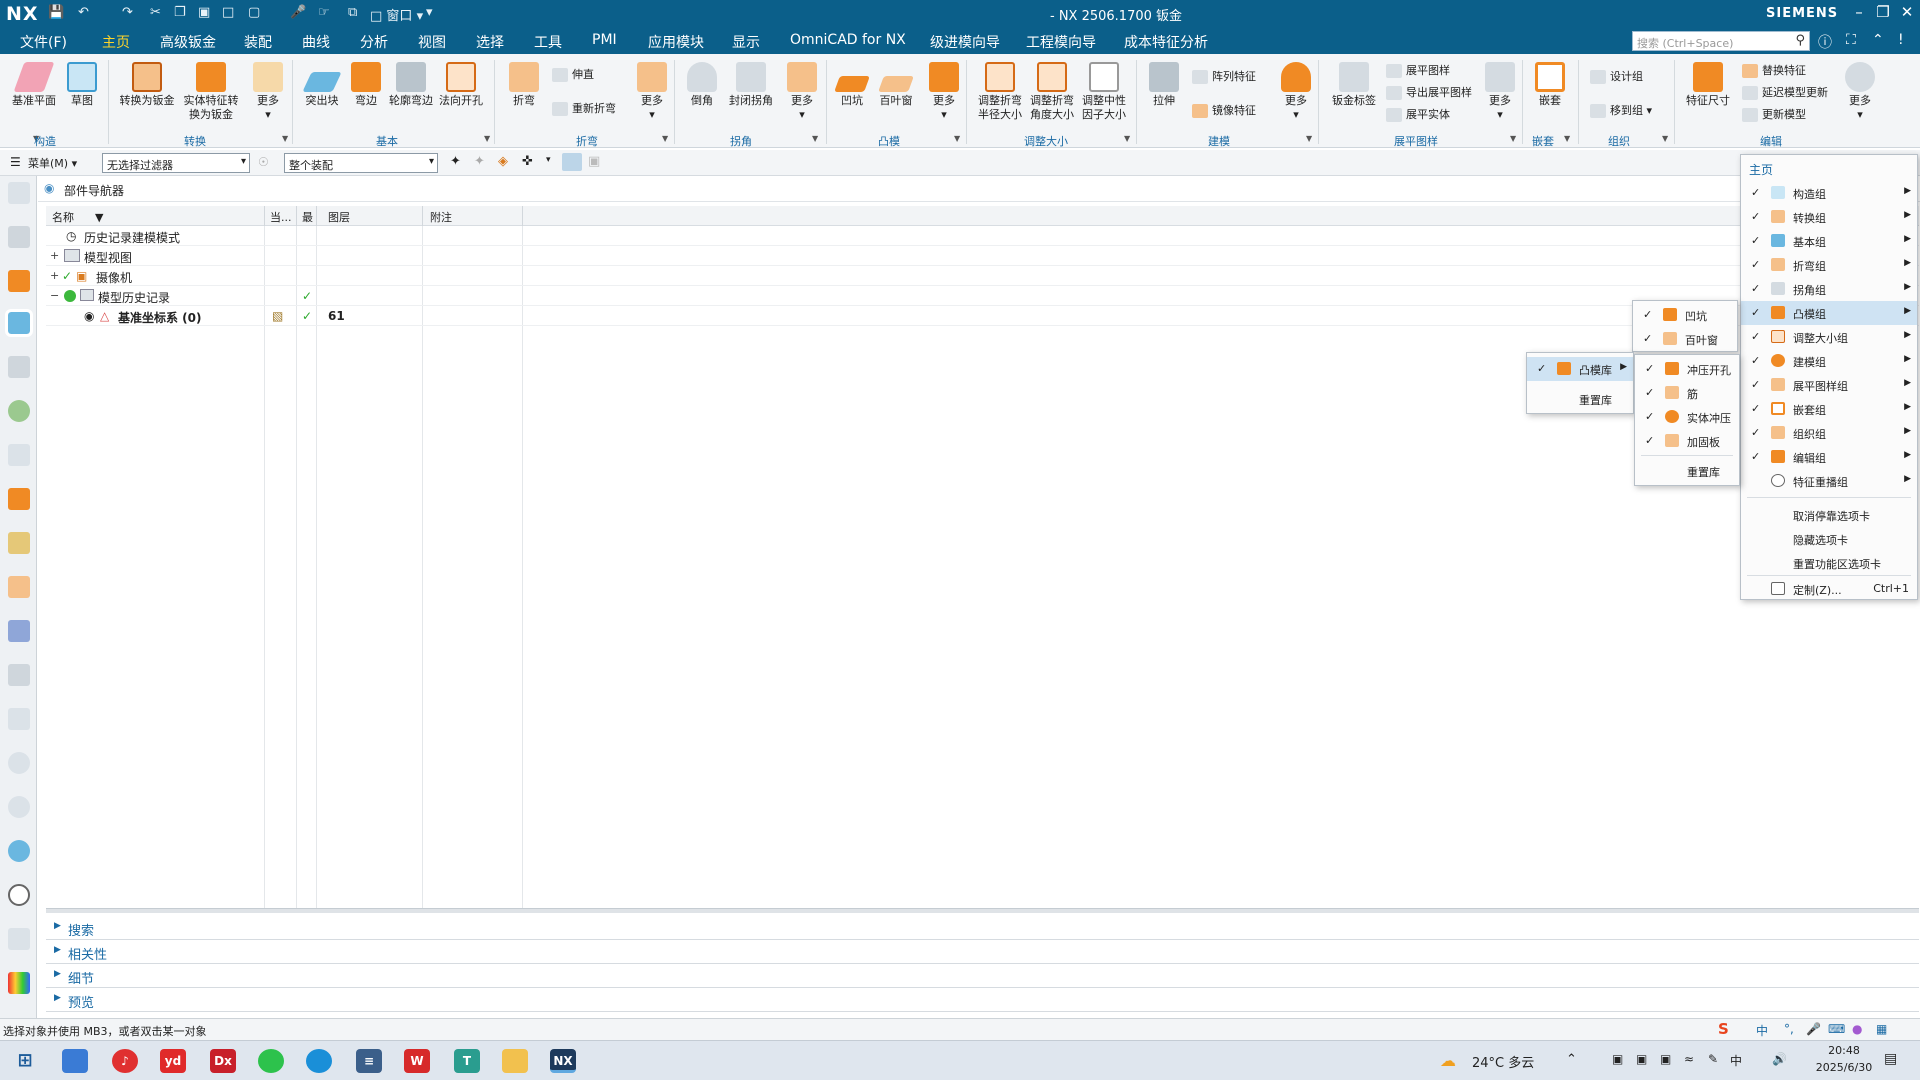  Describe the element at coordinates (1844, 1050) in the screenshot. I see `clock-time: 20:48` at that location.